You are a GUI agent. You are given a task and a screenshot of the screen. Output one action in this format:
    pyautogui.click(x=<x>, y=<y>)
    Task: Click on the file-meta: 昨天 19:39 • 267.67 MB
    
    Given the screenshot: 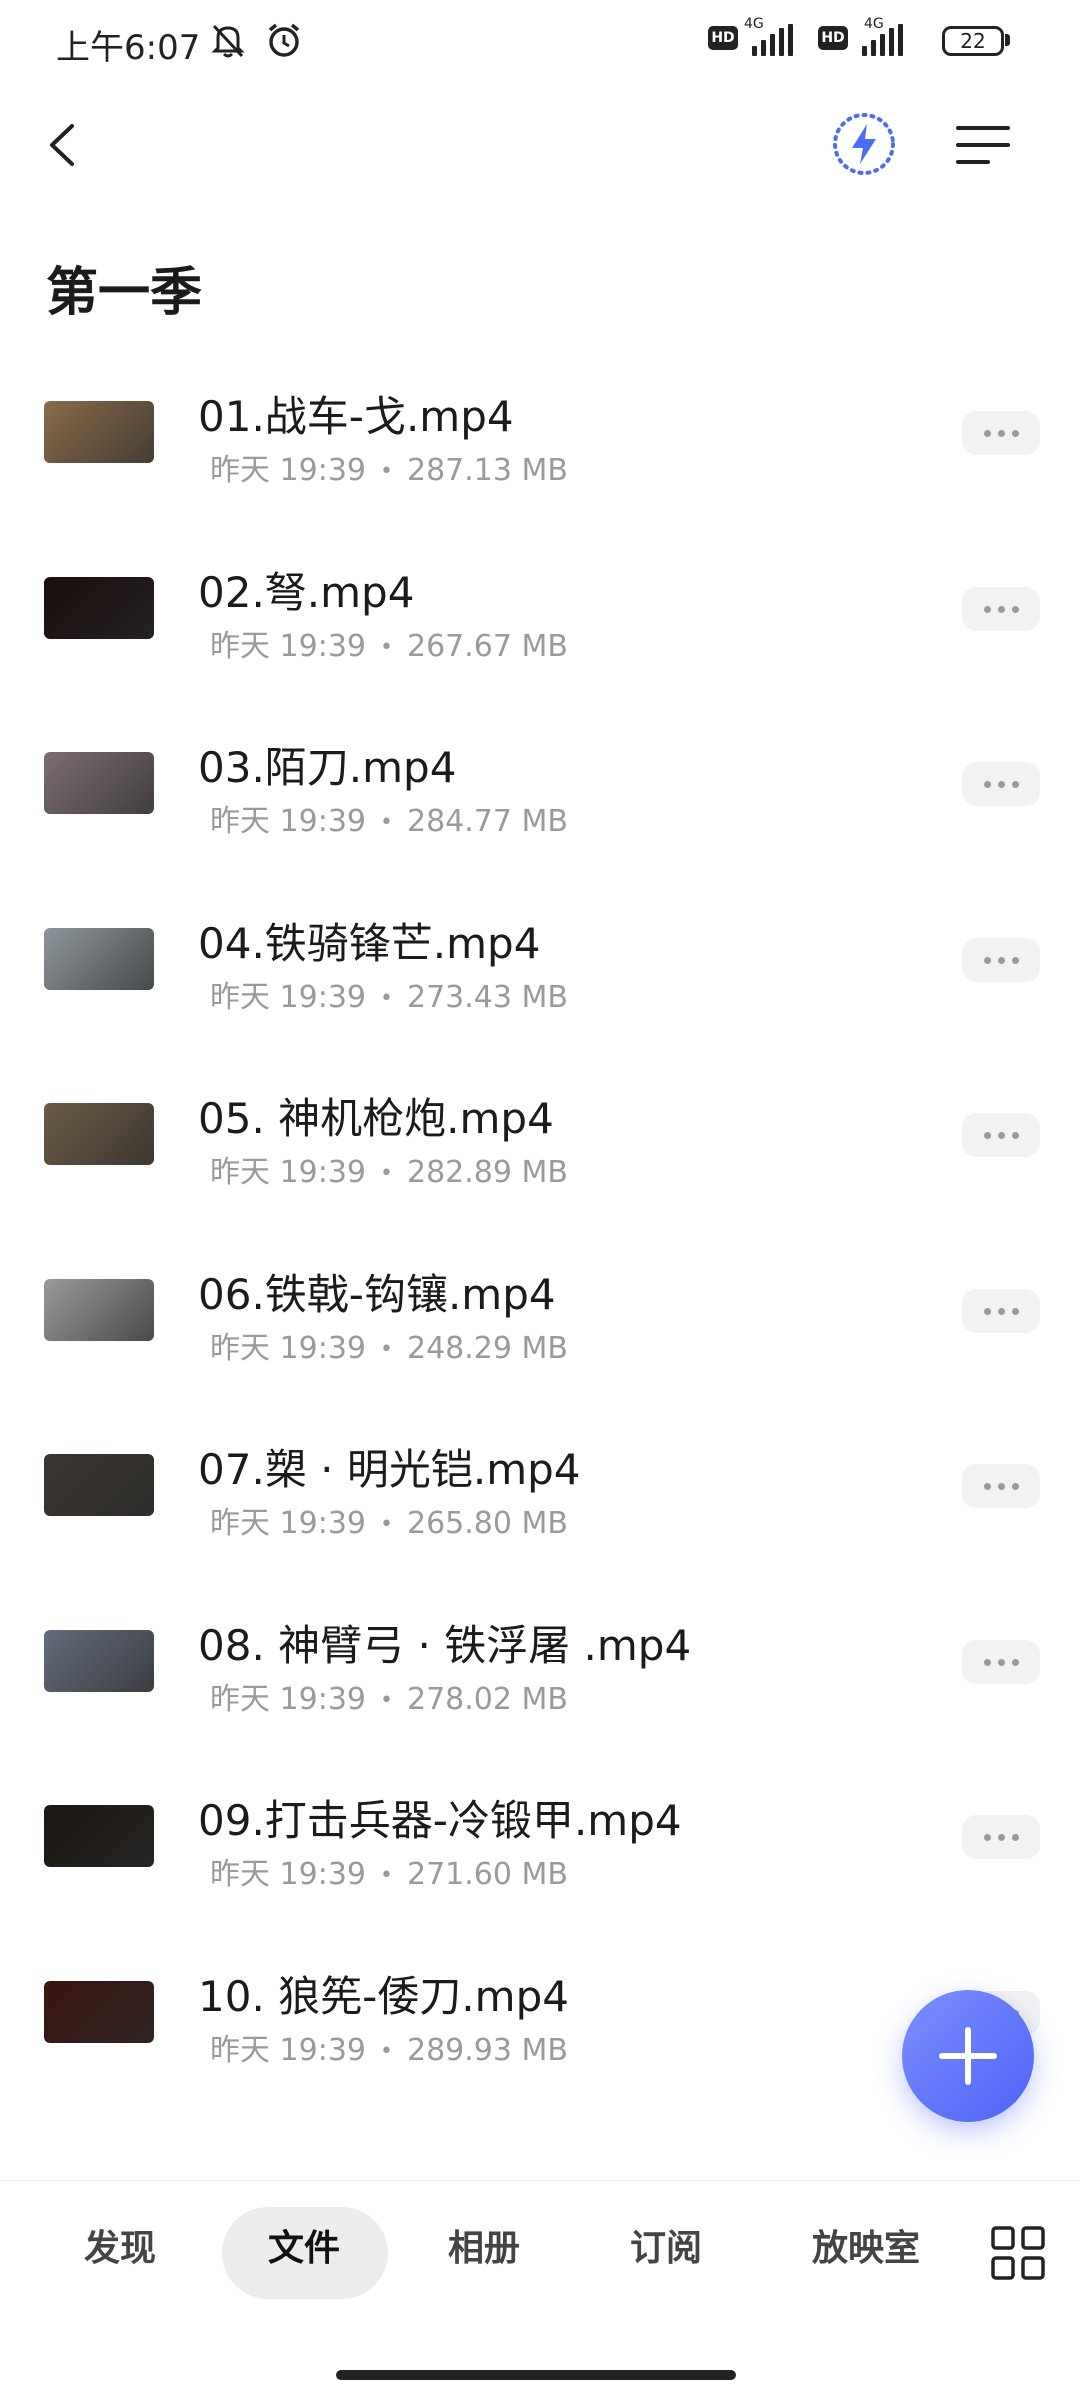 What is the action you would take?
    pyautogui.click(x=389, y=643)
    